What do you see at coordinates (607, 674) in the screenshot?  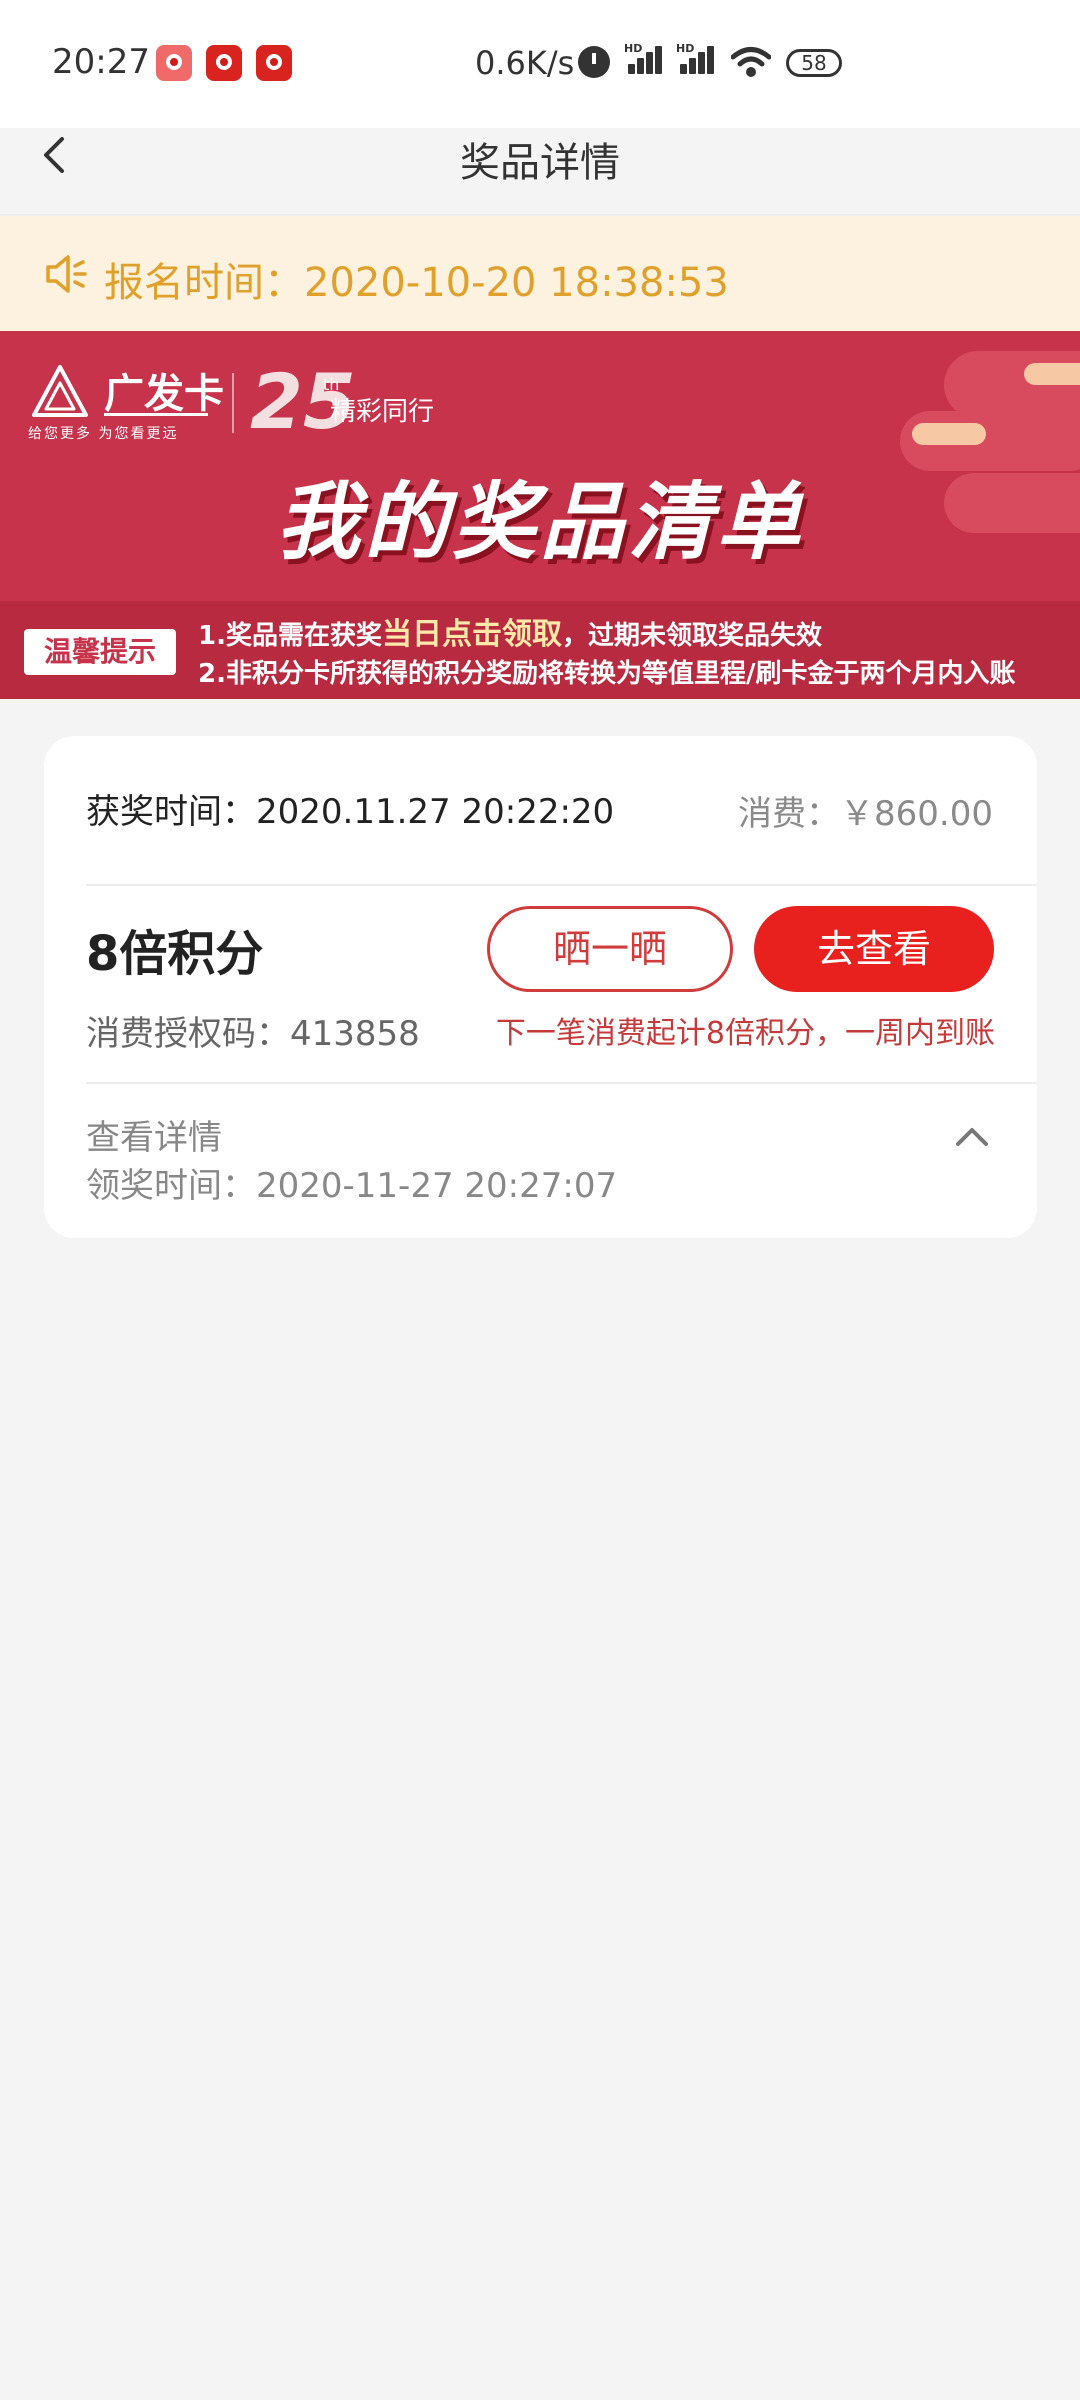 I see `tip-line-2: 2.非积分卡所获得的积分奖励将转换为等值里程/刷卡金于两个月内入账` at bounding box center [607, 674].